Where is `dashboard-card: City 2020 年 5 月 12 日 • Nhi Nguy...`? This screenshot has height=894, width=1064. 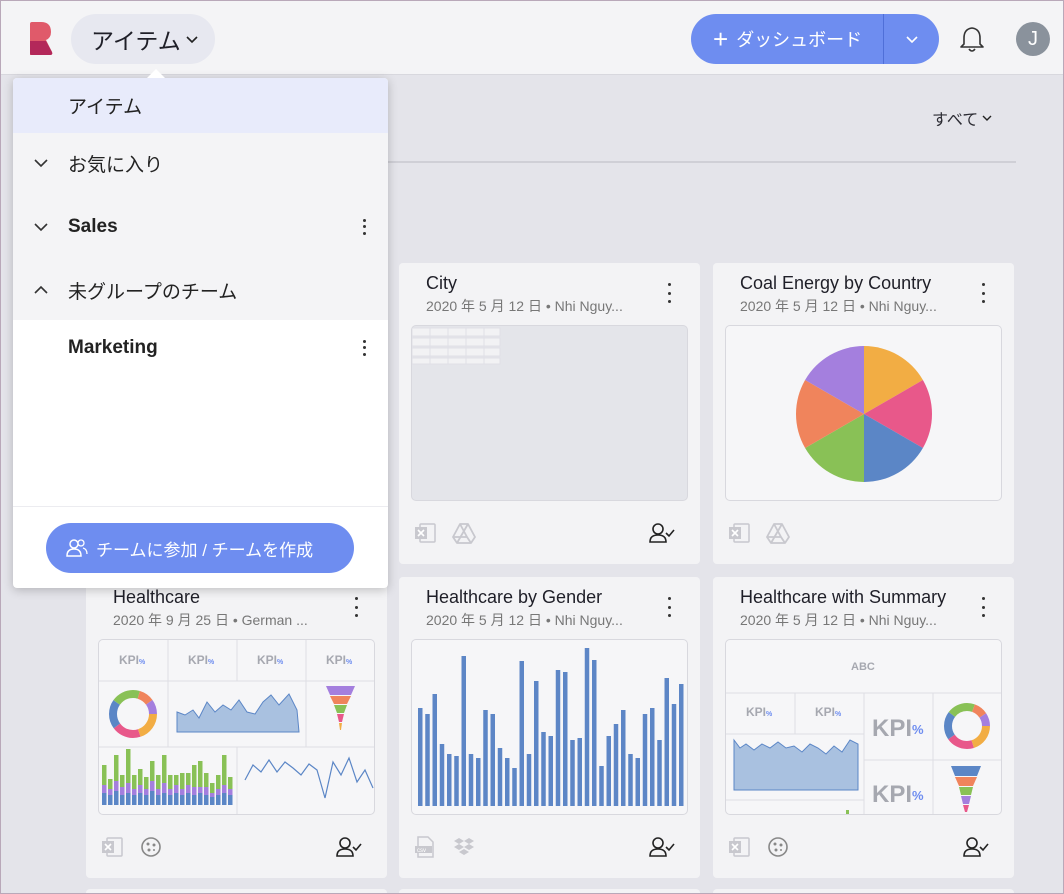
dashboard-card: City 2020 年 5 月 12 日 • Nhi Nguy... is located at coordinates (549, 413).